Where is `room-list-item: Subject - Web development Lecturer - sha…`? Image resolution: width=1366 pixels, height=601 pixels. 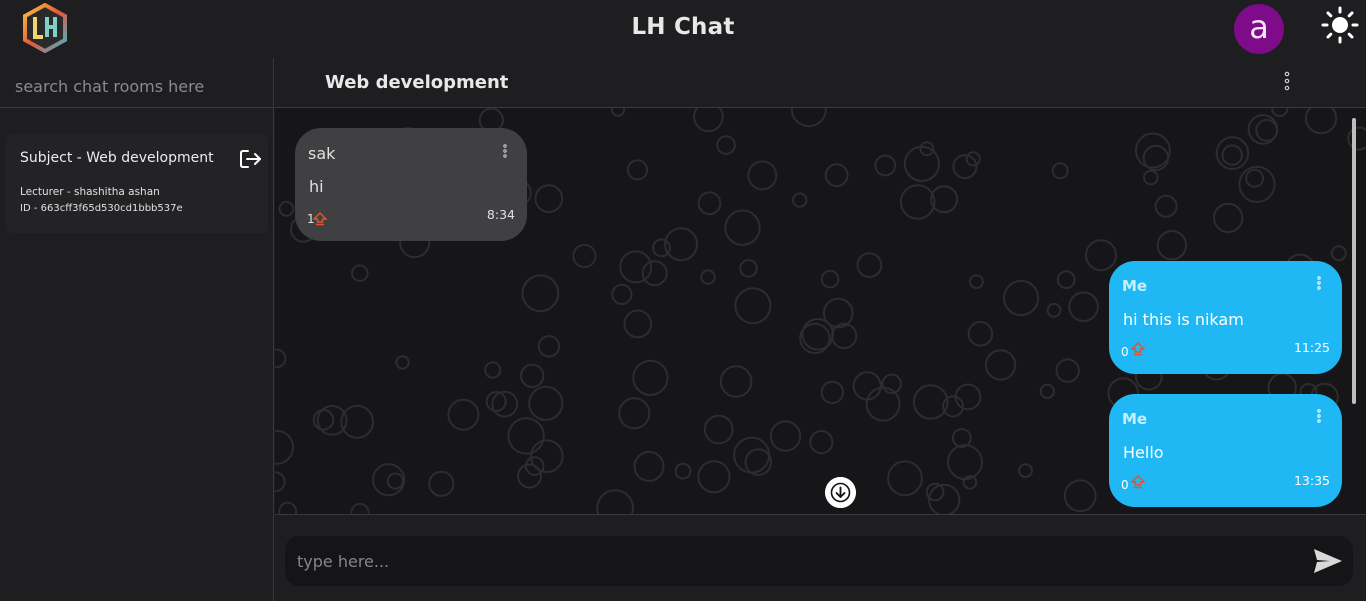
room-list-item: Subject - Web development Lecturer - sha… is located at coordinates (137, 183).